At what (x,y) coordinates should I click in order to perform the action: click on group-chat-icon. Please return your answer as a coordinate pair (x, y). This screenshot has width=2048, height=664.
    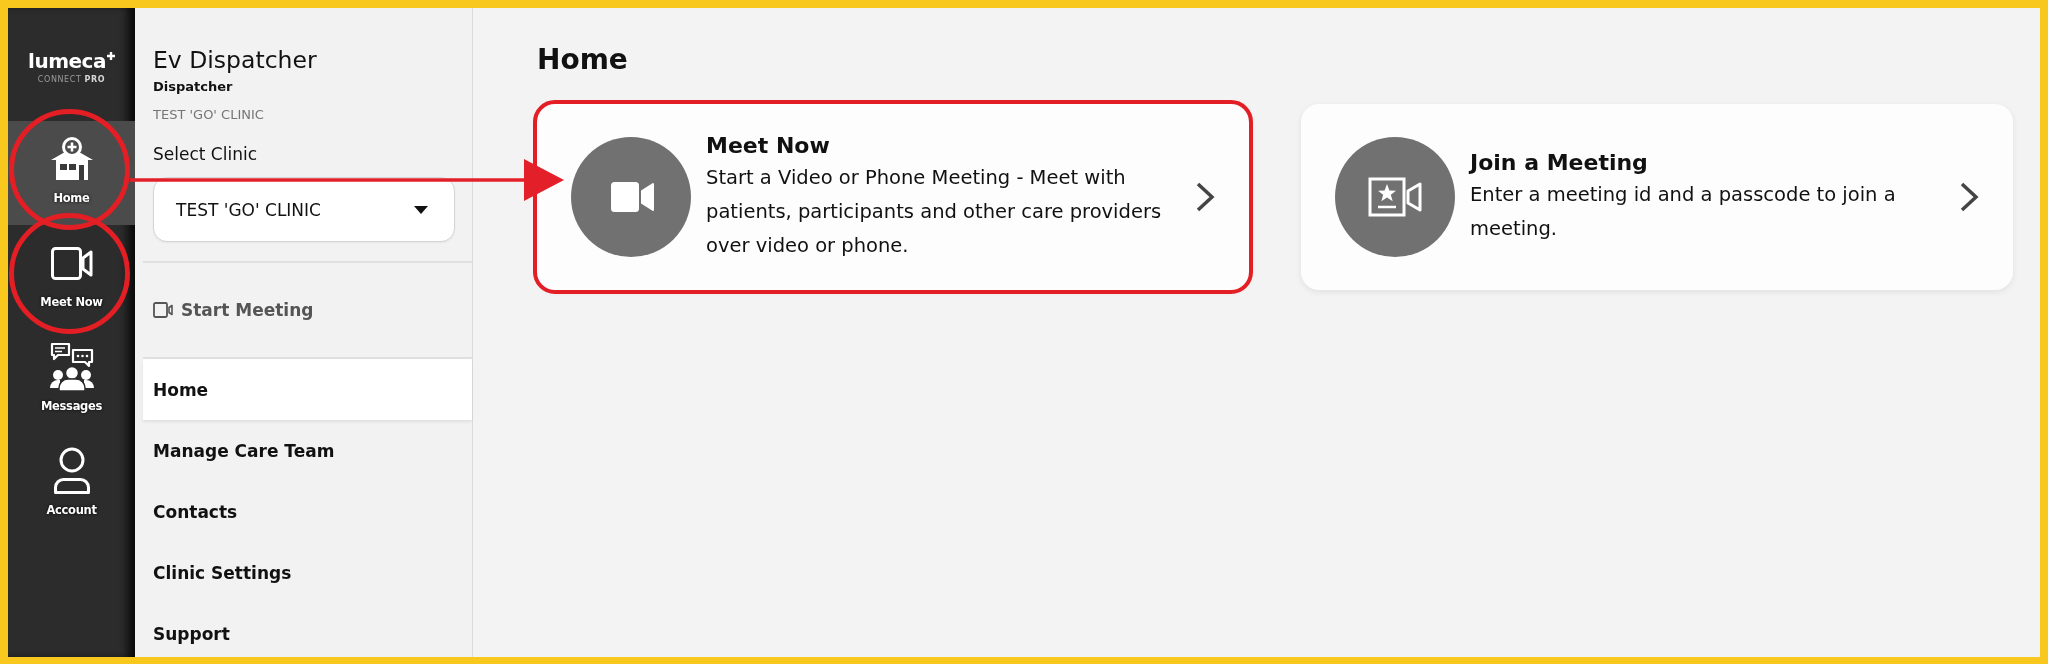
    Looking at the image, I should click on (71, 367).